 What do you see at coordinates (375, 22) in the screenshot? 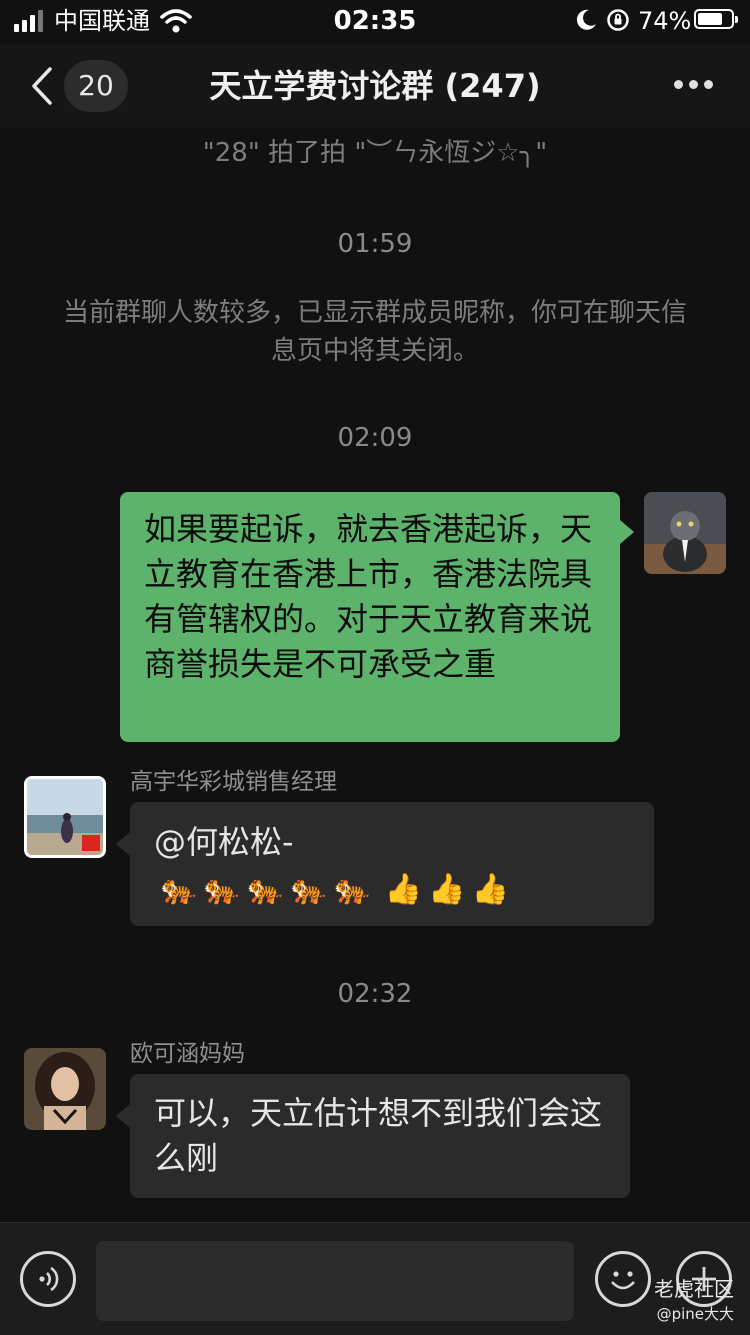
I see `status-bar: 中国联通 02:35 74%` at bounding box center [375, 22].